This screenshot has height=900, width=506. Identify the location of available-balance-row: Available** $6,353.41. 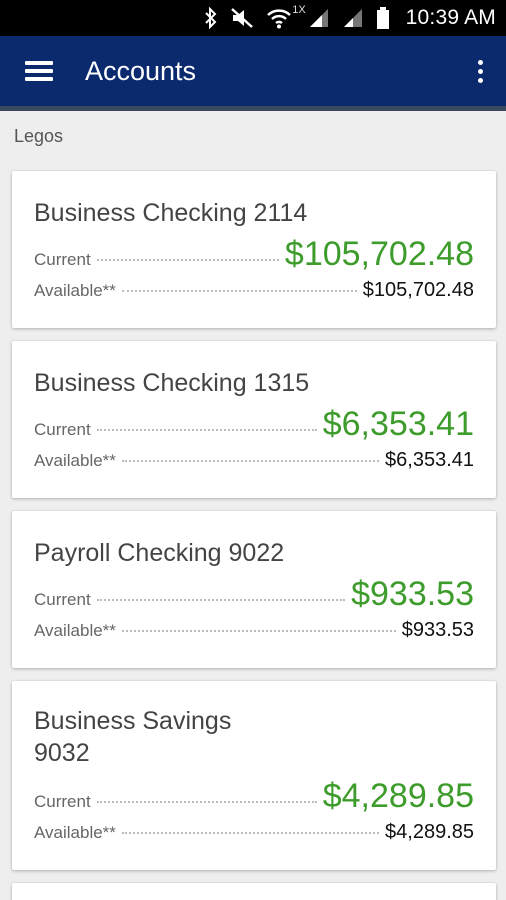
(254, 460).